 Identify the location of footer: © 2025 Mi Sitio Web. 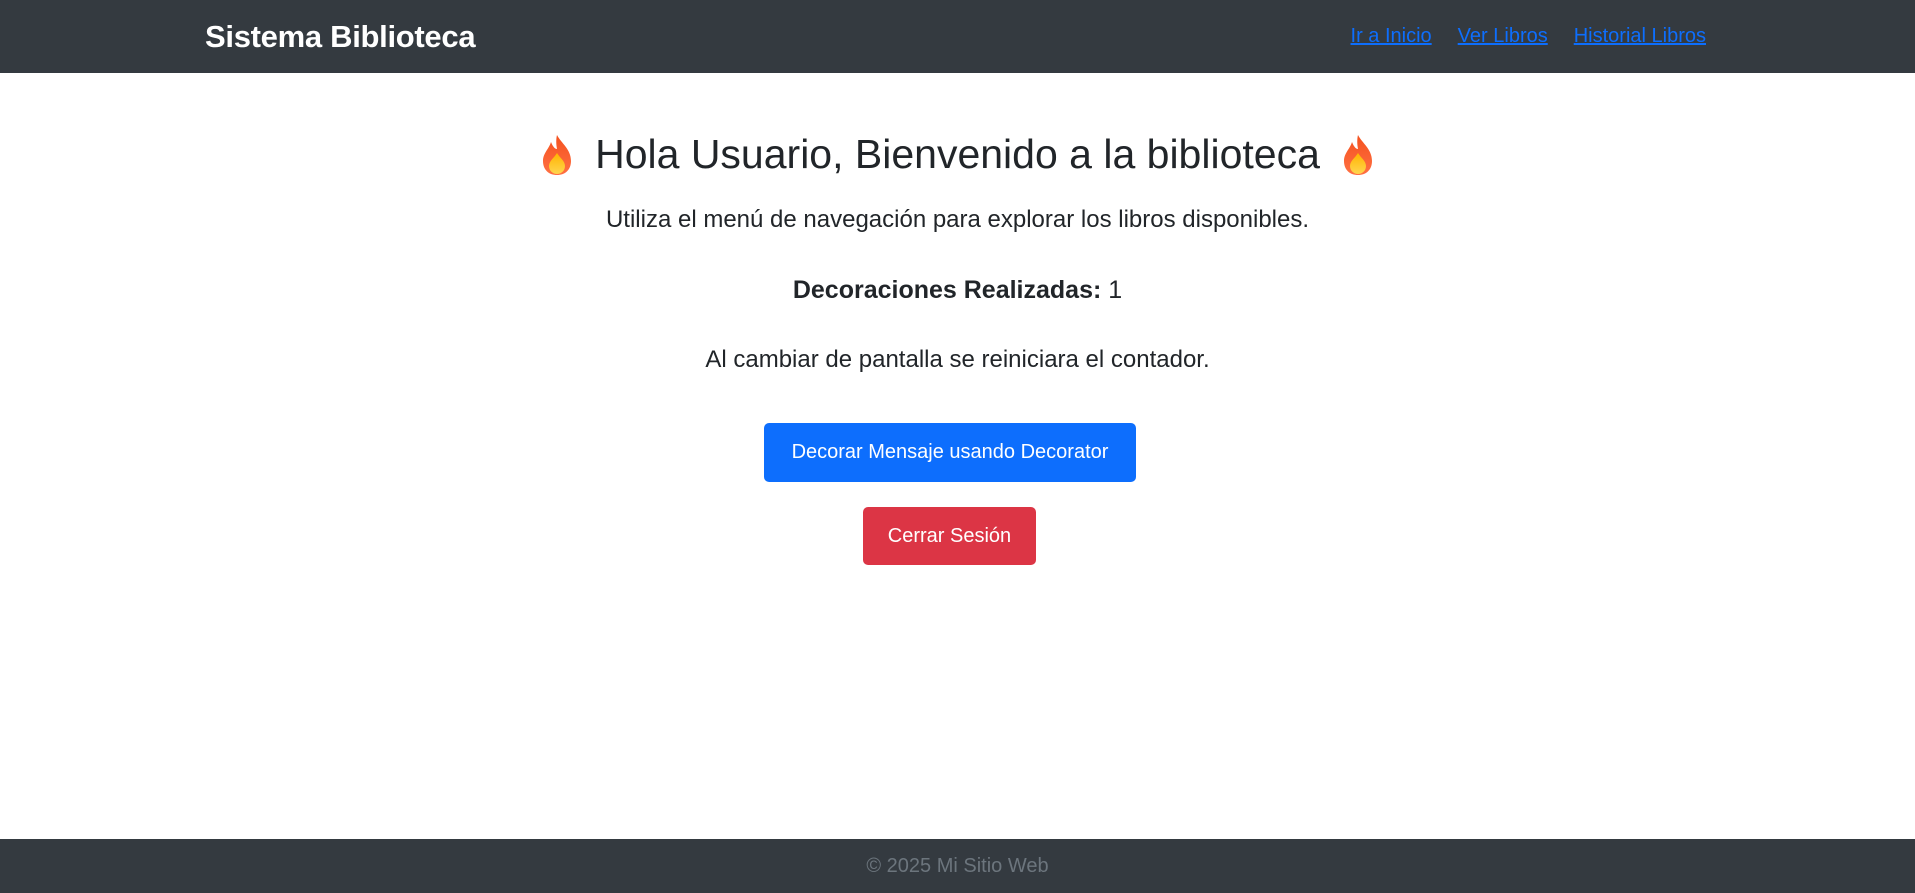
(957, 866).